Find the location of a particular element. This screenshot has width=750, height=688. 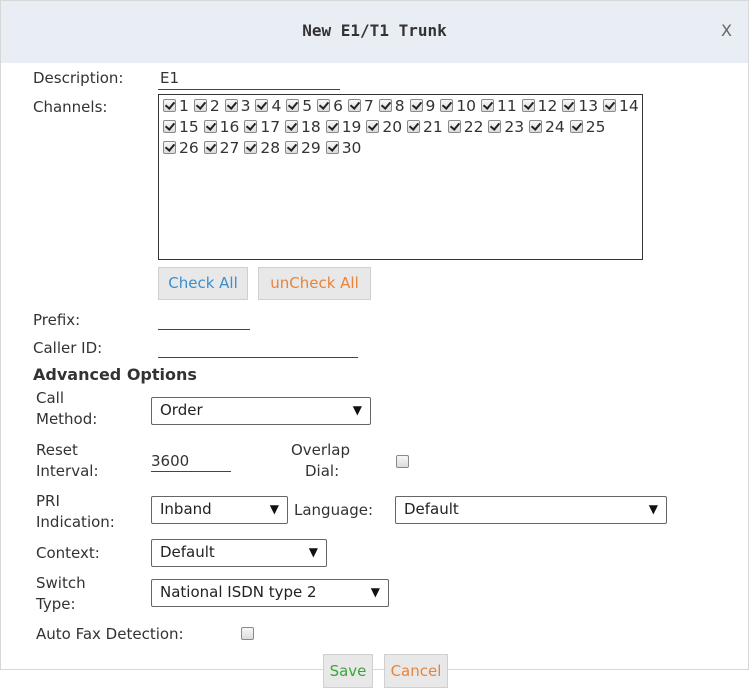

channel-item: 12 is located at coordinates (539, 106).